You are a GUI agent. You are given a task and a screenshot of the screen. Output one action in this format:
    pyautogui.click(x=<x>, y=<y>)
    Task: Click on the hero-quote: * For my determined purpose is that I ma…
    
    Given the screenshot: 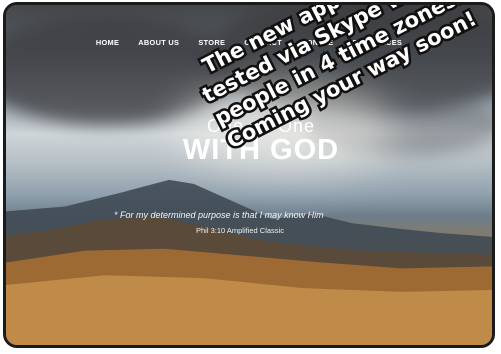 What is the action you would take?
    pyautogui.click(x=219, y=215)
    